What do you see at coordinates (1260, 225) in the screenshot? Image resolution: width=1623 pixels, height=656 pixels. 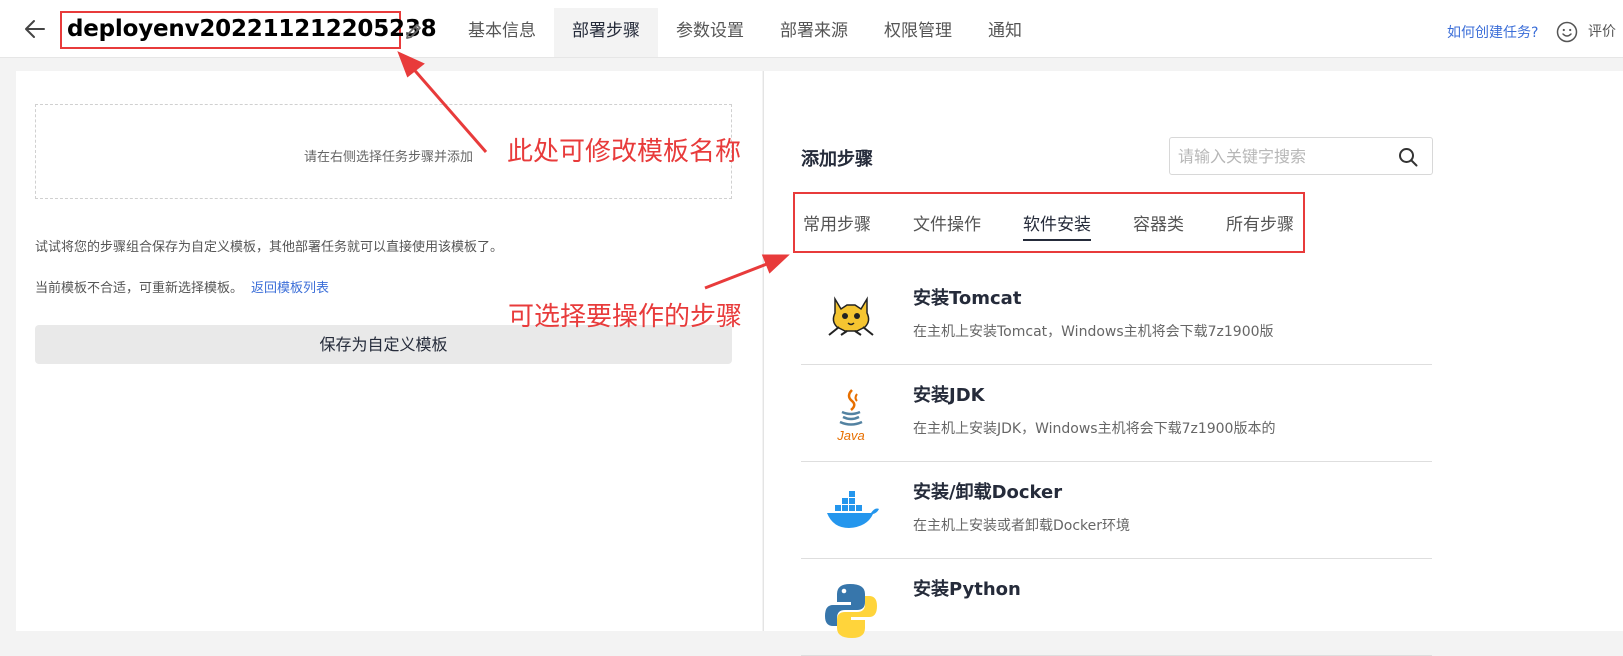 I see `category-all: 所有步骤` at bounding box center [1260, 225].